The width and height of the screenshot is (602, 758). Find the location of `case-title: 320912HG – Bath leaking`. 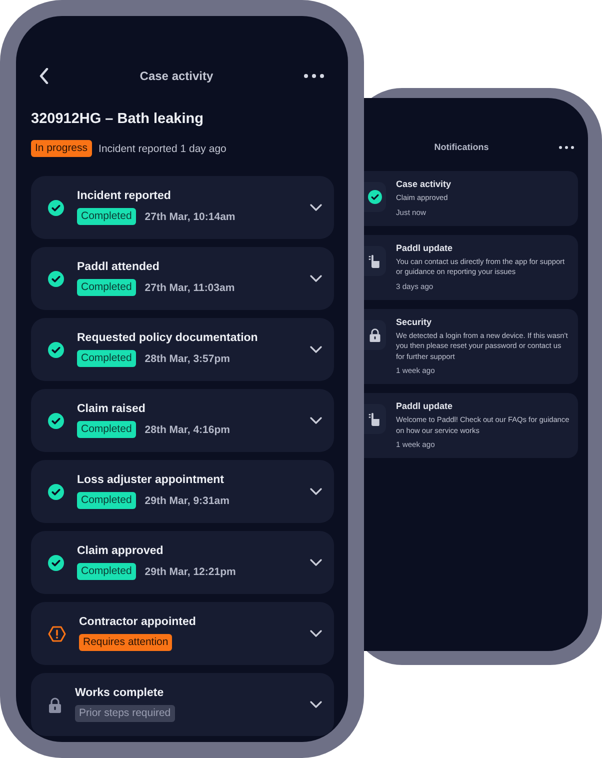

case-title: 320912HG – Bath leaking is located at coordinates (117, 119).